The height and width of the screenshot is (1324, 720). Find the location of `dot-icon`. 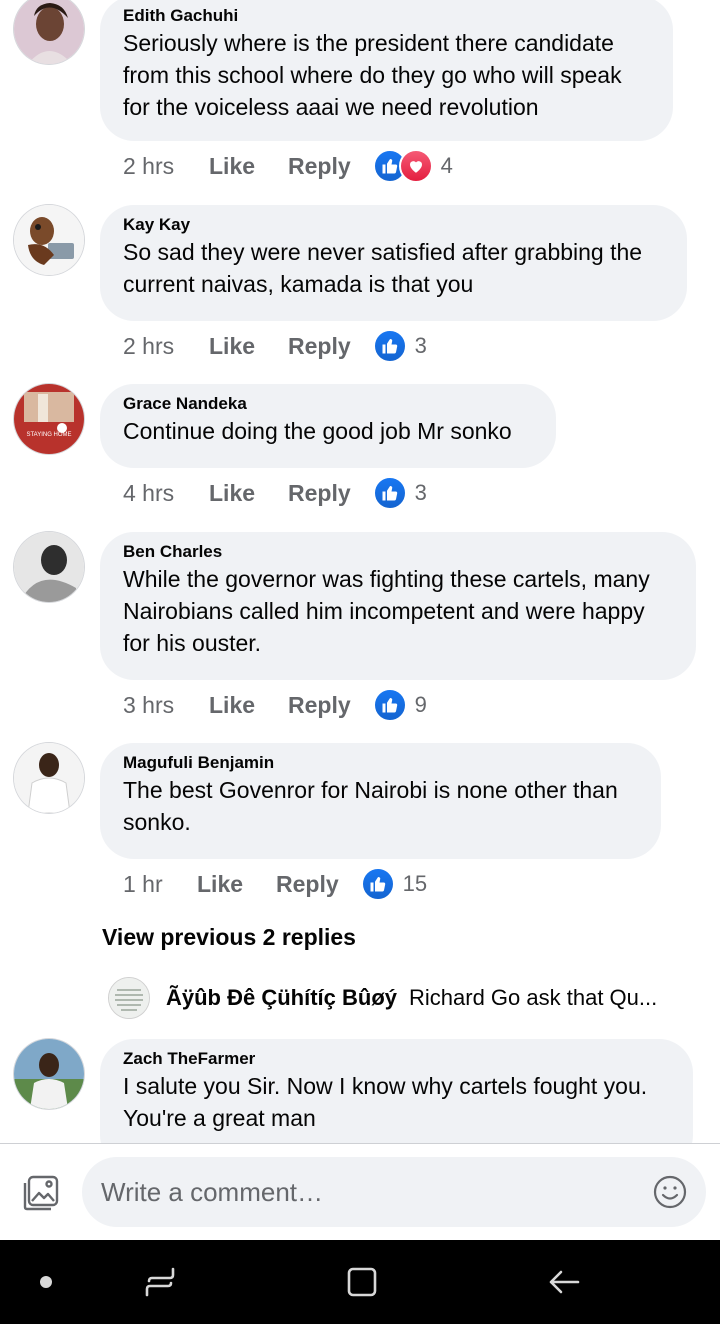

dot-icon is located at coordinates (46, 1282).